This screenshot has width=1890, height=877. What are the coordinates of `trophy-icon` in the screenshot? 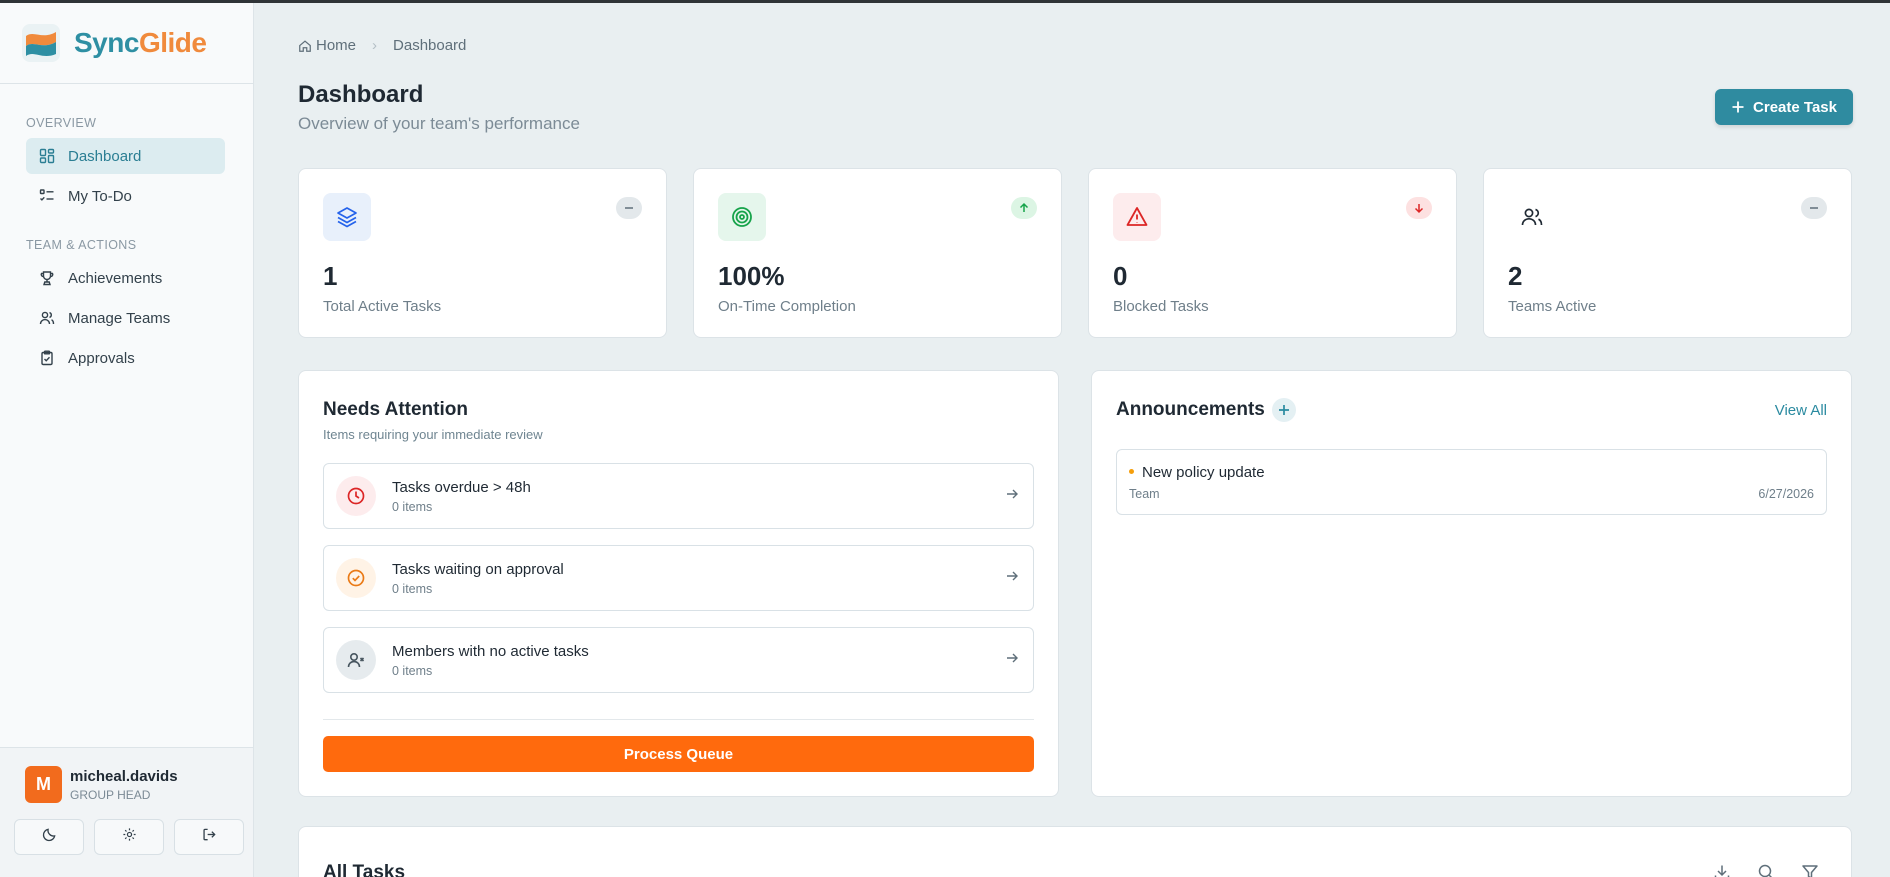 It's located at (47, 278).